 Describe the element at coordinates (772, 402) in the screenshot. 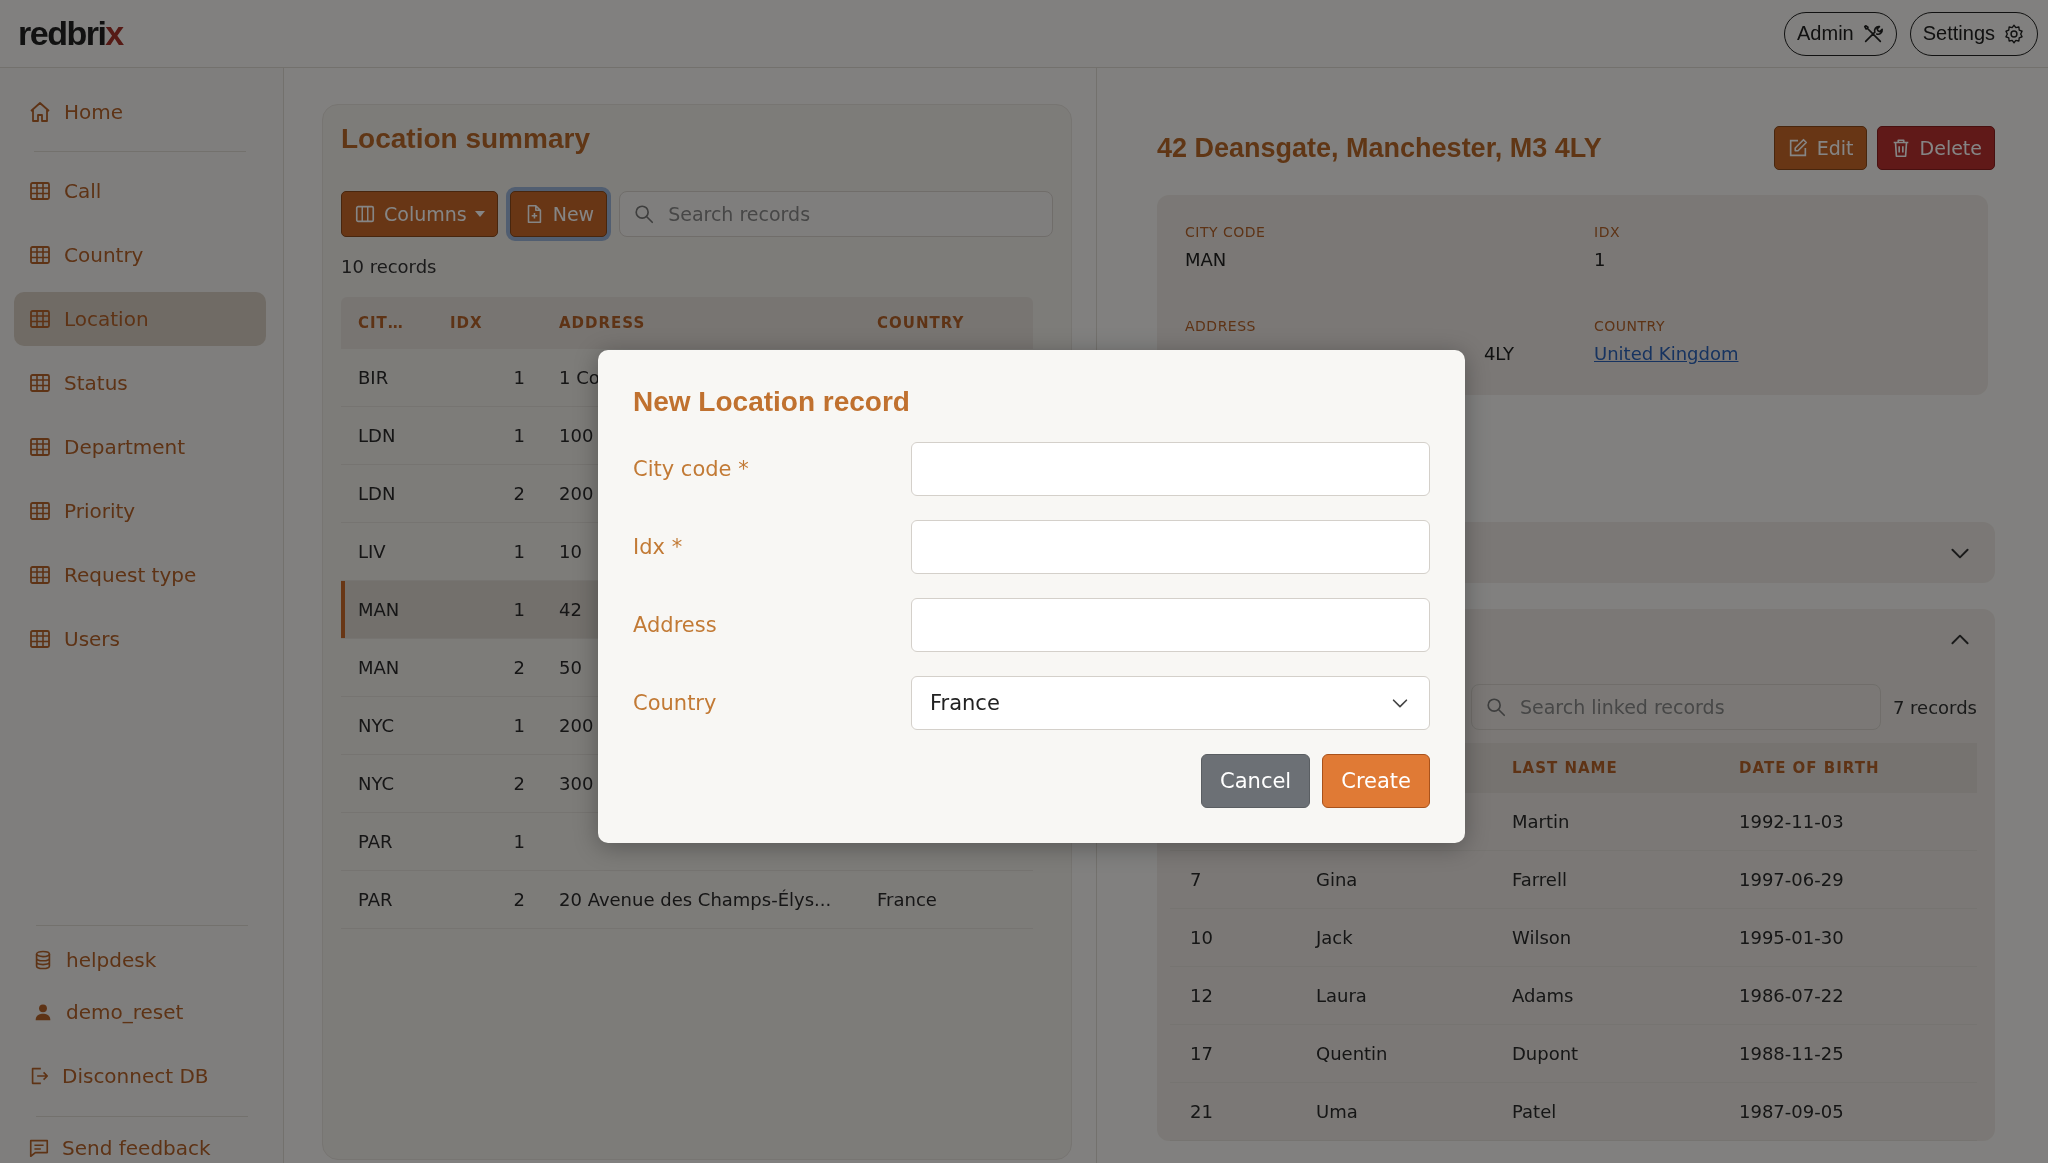

I see `dialog-title: New Location record` at that location.